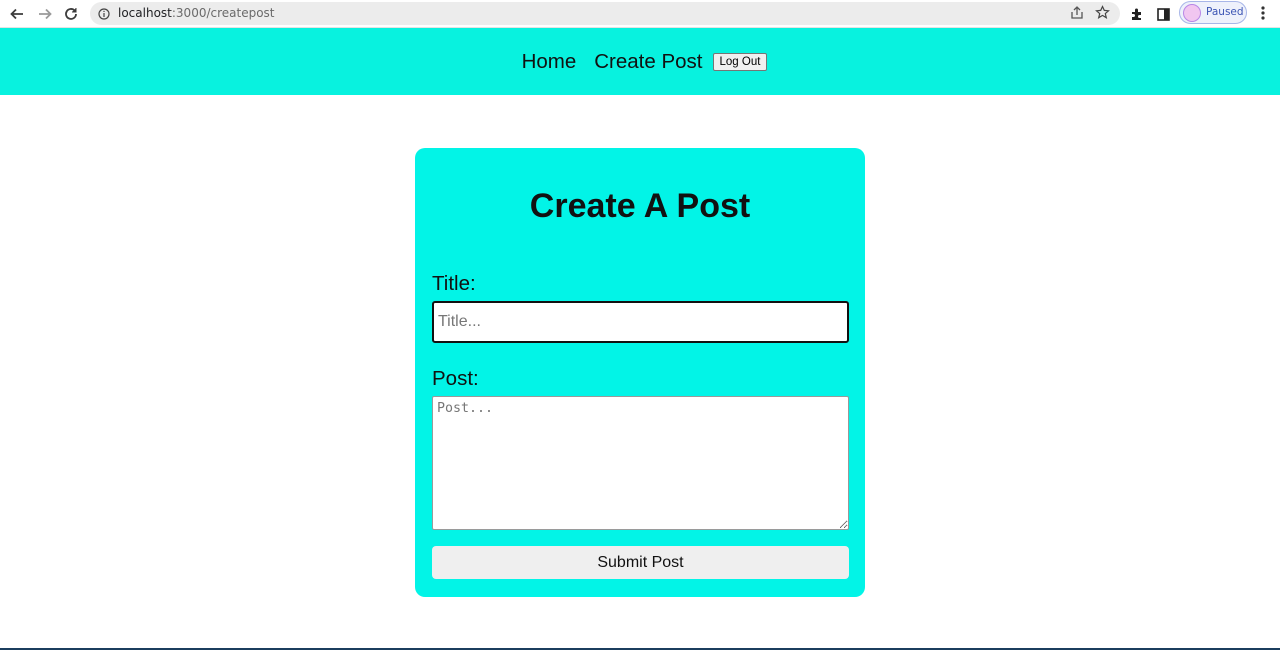 The height and width of the screenshot is (650, 1280). I want to click on menu-icon, so click(1263, 14).